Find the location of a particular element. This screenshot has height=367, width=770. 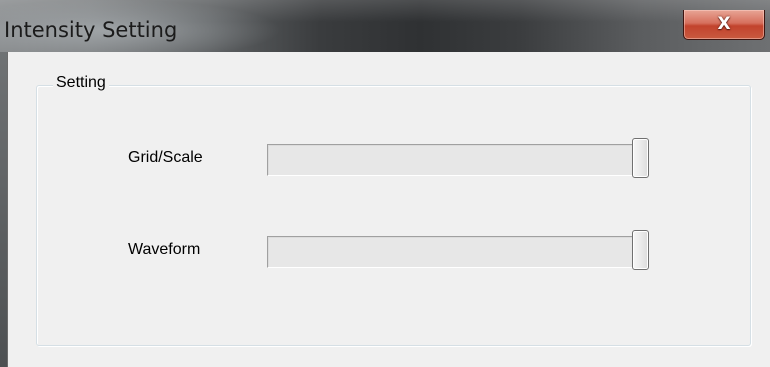

grid-scale-slider is located at coordinates (458, 158).